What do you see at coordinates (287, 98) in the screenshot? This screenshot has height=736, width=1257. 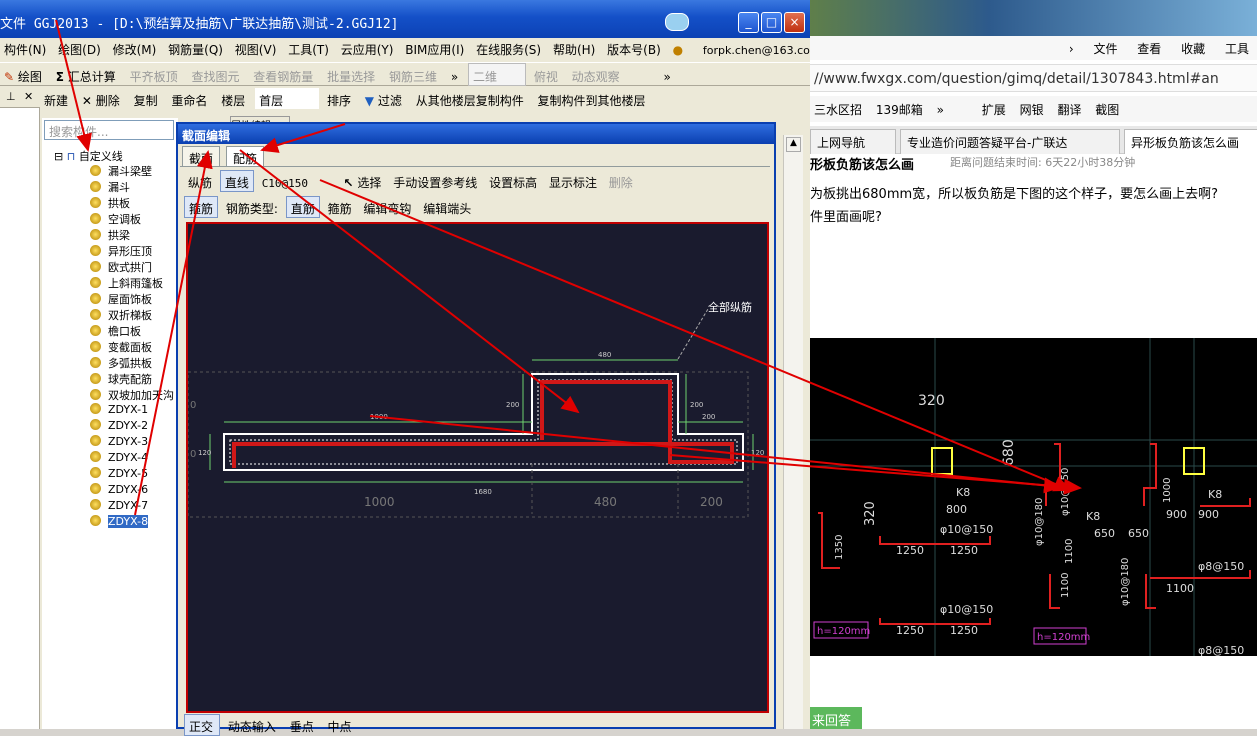 I see `floor-select: 首层` at bounding box center [287, 98].